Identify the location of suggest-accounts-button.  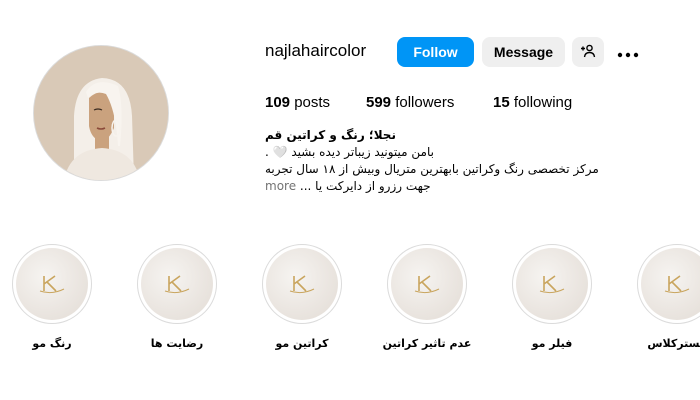
(588, 52).